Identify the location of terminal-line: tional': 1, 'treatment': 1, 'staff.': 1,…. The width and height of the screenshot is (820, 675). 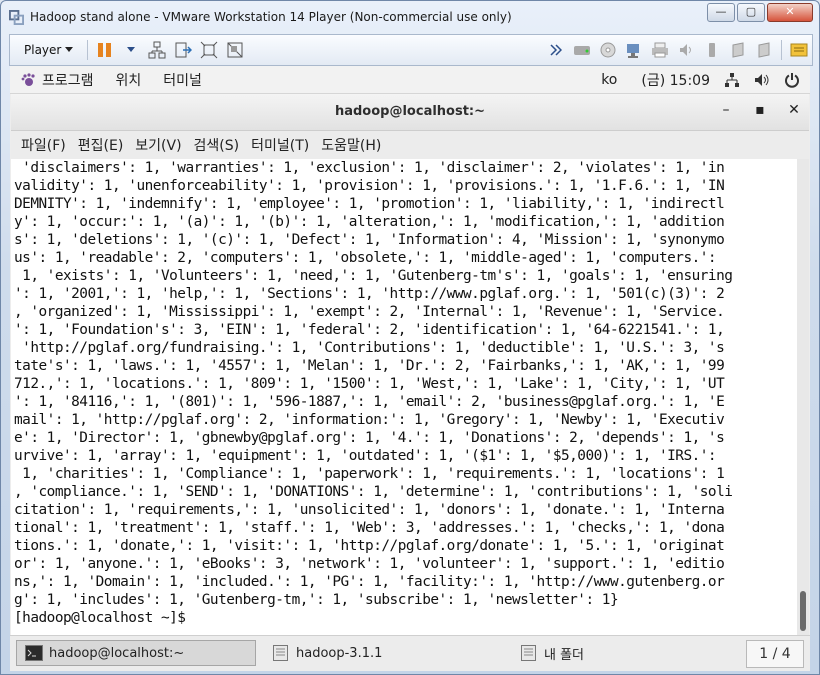
(369, 528).